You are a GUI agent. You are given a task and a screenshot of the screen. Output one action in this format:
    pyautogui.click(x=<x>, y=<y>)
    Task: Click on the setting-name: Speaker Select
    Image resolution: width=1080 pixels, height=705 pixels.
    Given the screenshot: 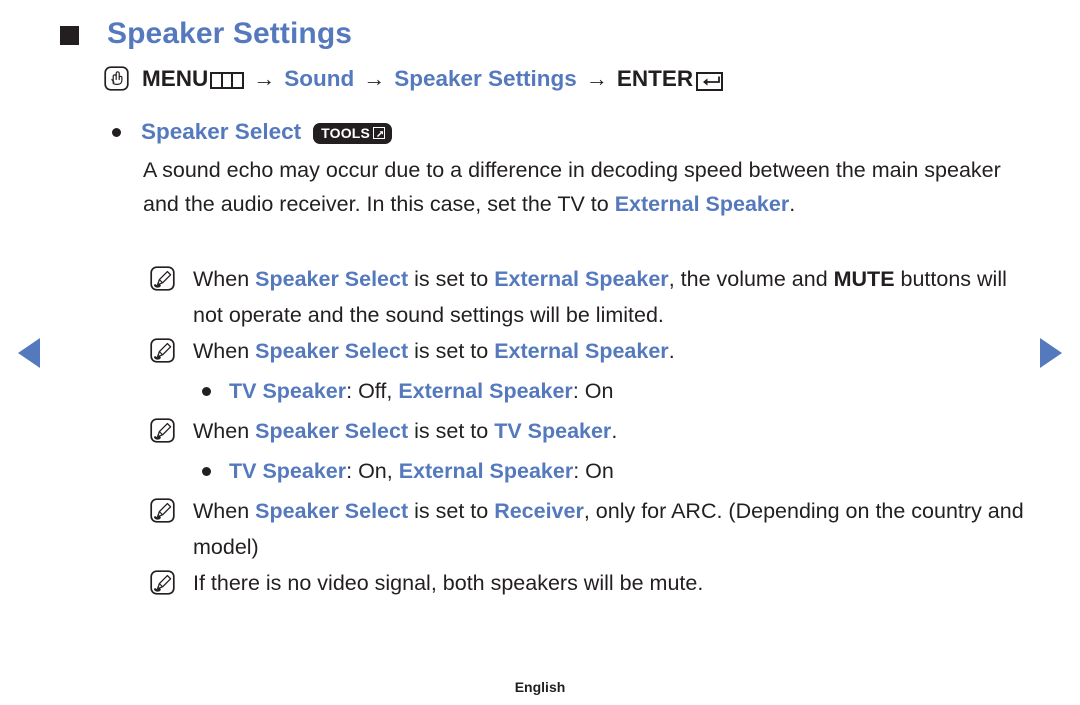 What is the action you would take?
    pyautogui.click(x=221, y=131)
    